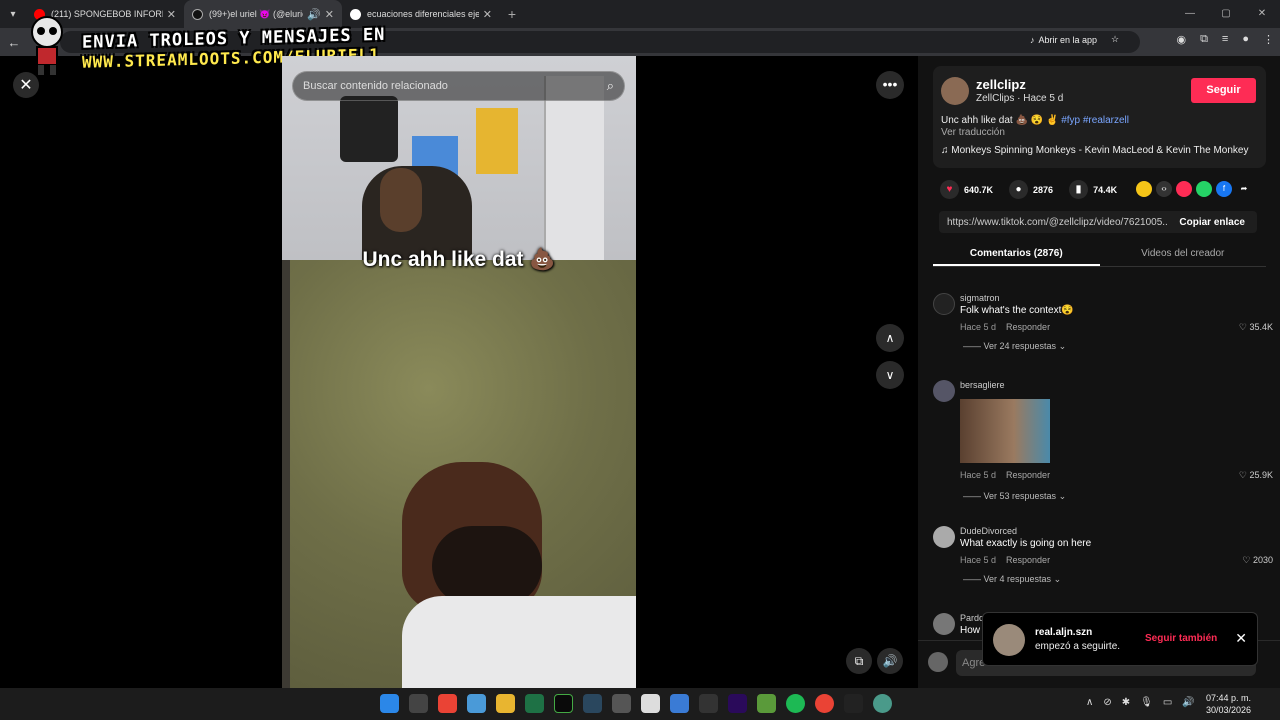 The width and height of the screenshot is (1280, 720). I want to click on premiere-icon, so click(737, 703).